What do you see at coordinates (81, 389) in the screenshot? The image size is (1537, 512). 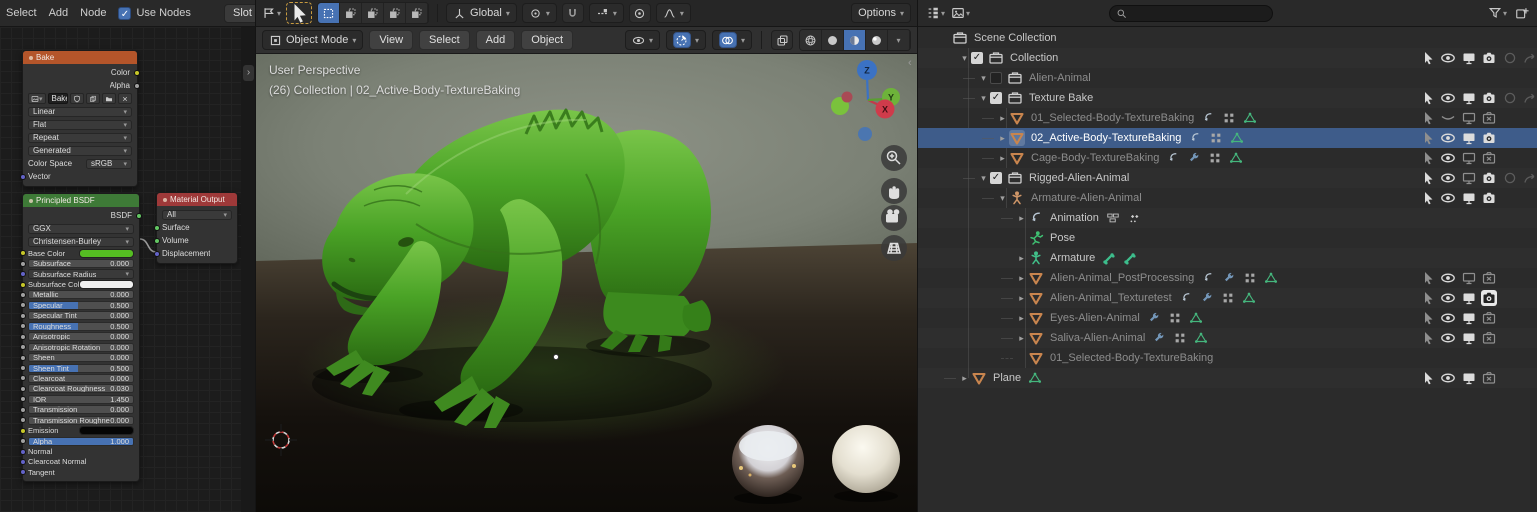 I see `value-slider: Clearcoat Roughness 0.030` at bounding box center [81, 389].